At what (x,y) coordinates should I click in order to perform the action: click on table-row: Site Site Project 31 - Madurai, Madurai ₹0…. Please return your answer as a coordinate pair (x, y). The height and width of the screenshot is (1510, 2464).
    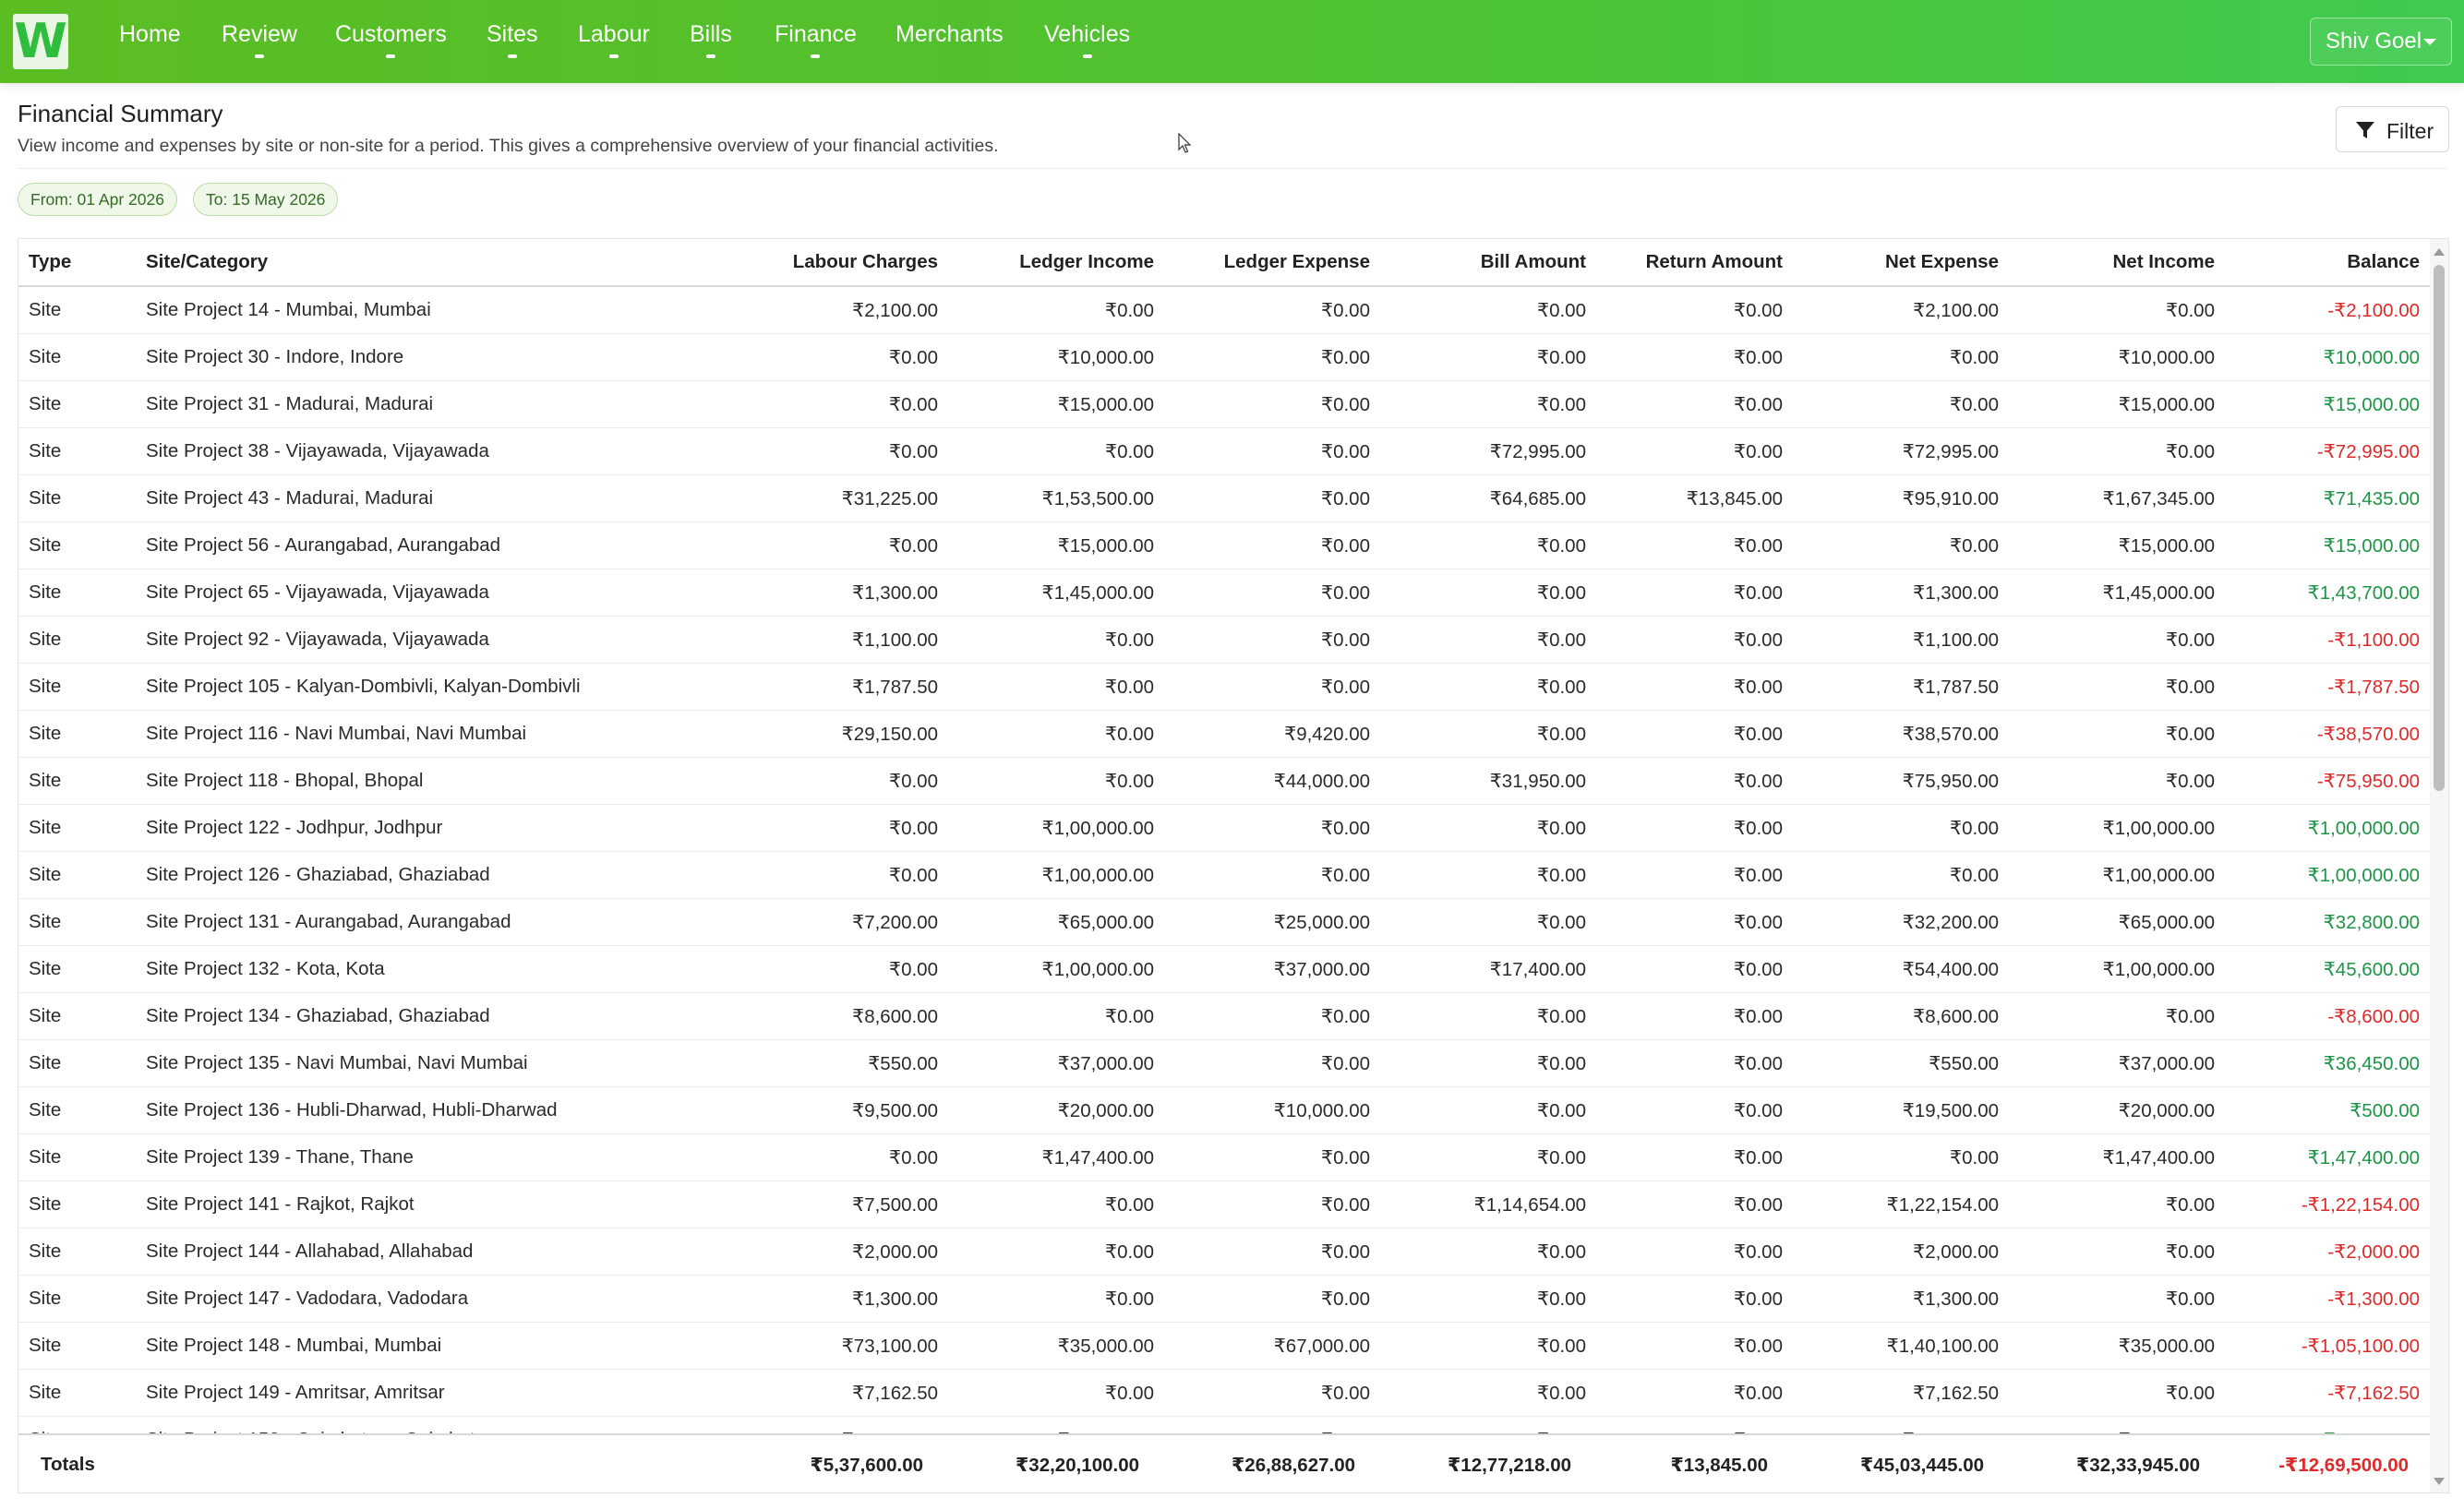
    Looking at the image, I should click on (1224, 404).